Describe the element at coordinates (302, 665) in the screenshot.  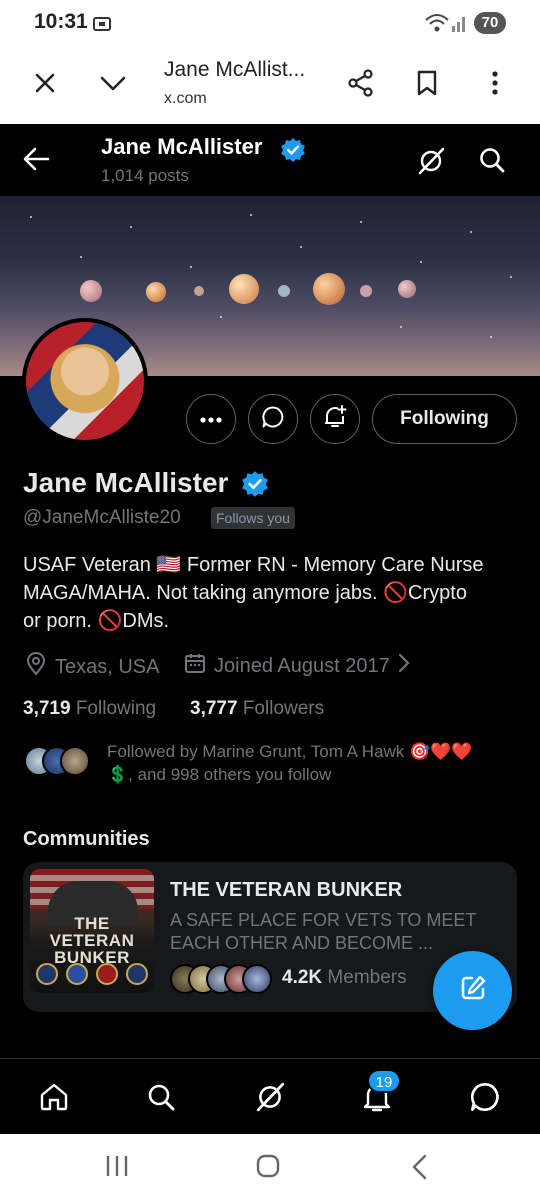
I see `joined-text: Joined August 2017` at that location.